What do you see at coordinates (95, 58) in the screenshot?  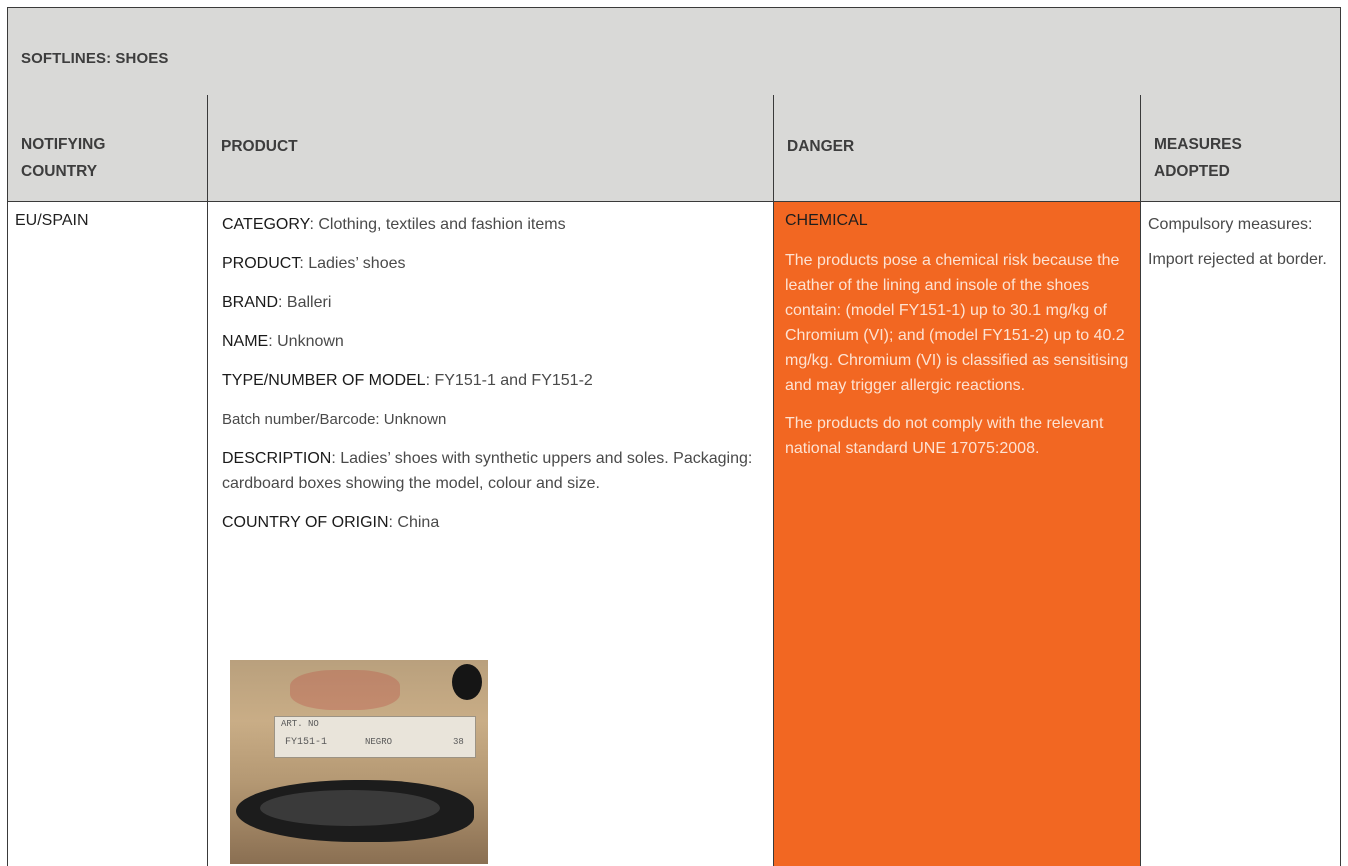 I see `section-title: SOFTLINES: SHOES` at bounding box center [95, 58].